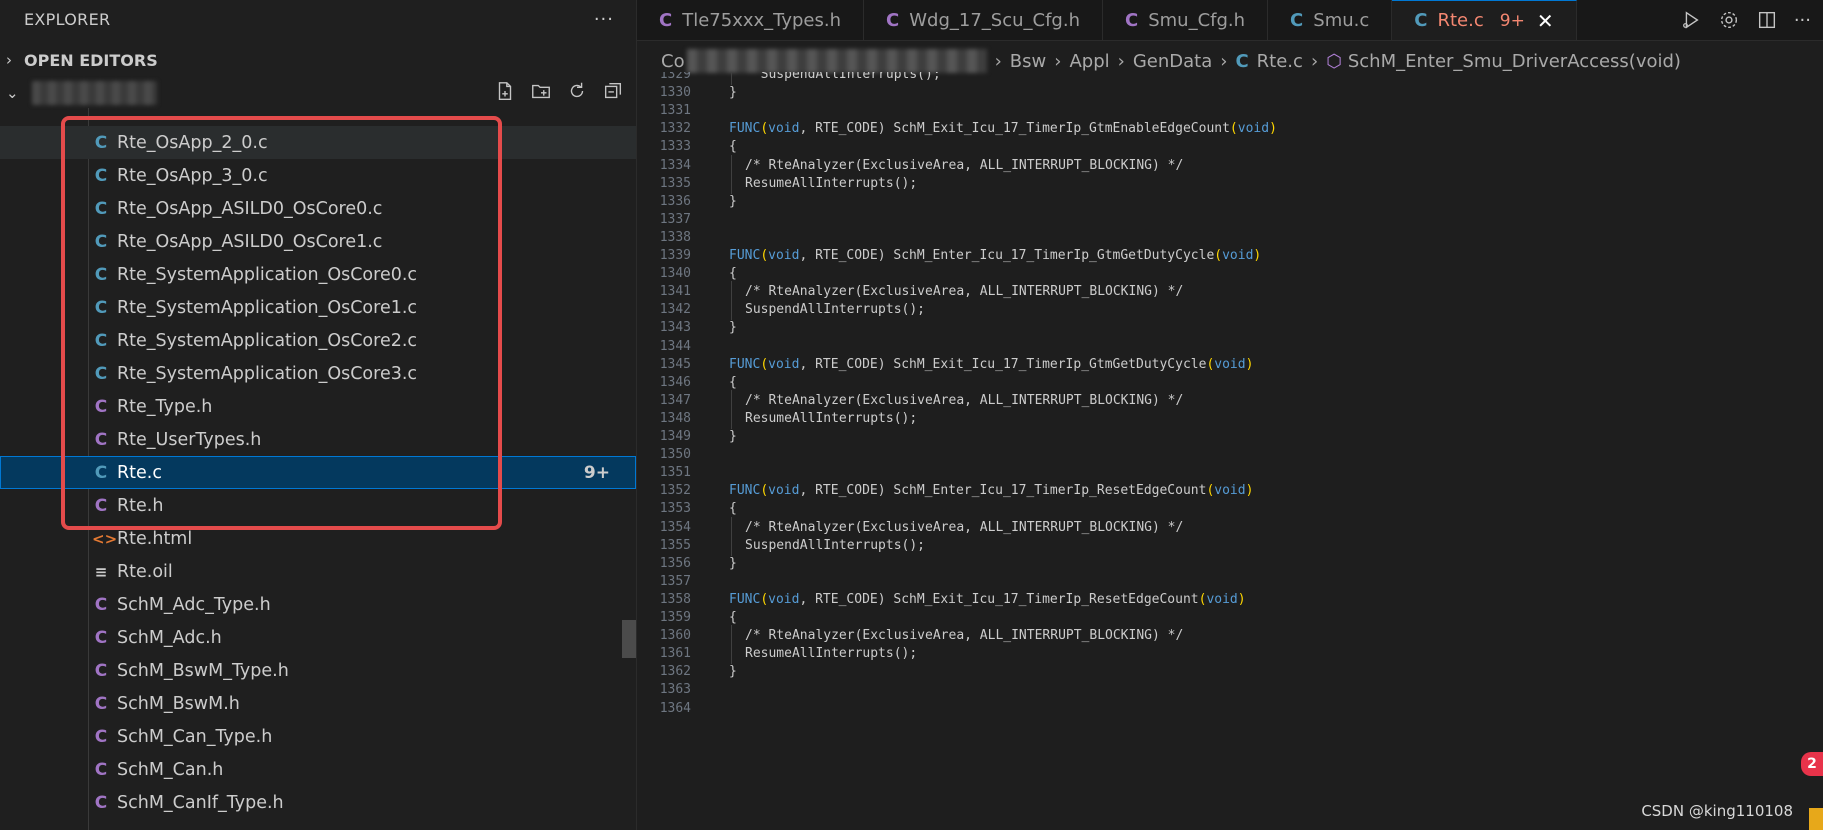  Describe the element at coordinates (170, 769) in the screenshot. I see `tree-item-label: SchM_Can.h` at that location.